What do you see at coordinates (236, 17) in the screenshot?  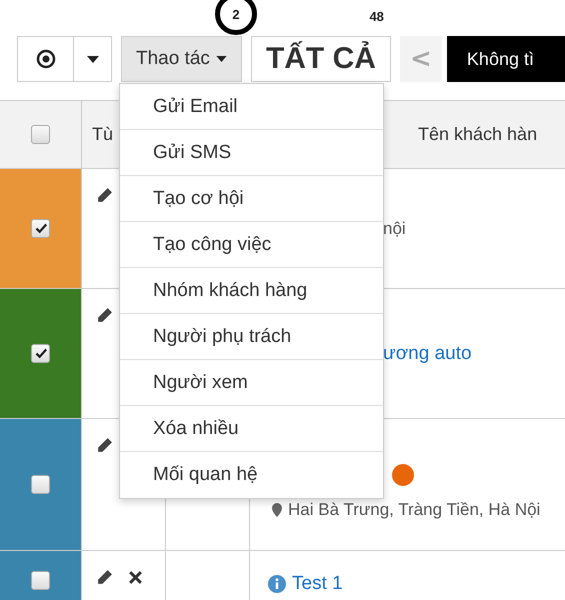 I see `count-label: 2` at bounding box center [236, 17].